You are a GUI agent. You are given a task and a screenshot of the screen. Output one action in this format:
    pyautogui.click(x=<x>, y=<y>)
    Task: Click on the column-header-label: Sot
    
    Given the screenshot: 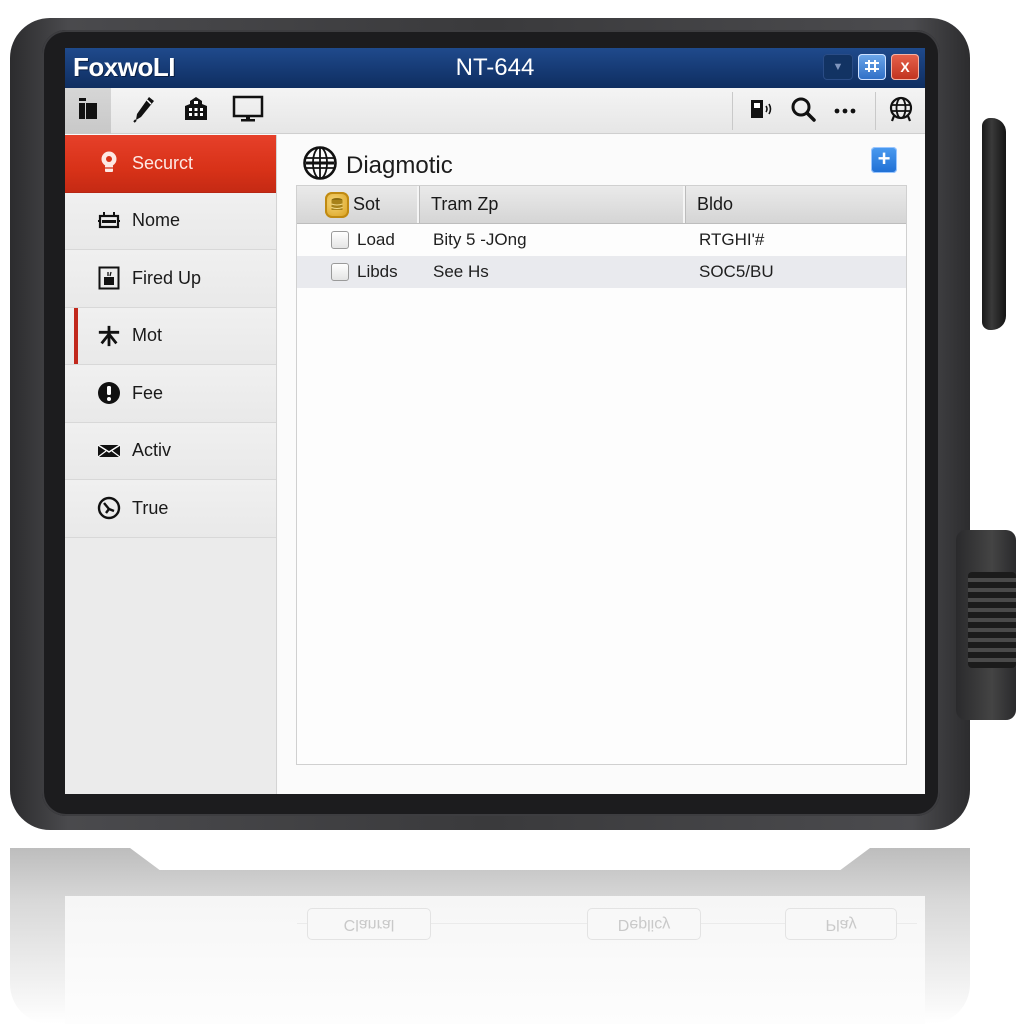 What is the action you would take?
    pyautogui.click(x=367, y=204)
    